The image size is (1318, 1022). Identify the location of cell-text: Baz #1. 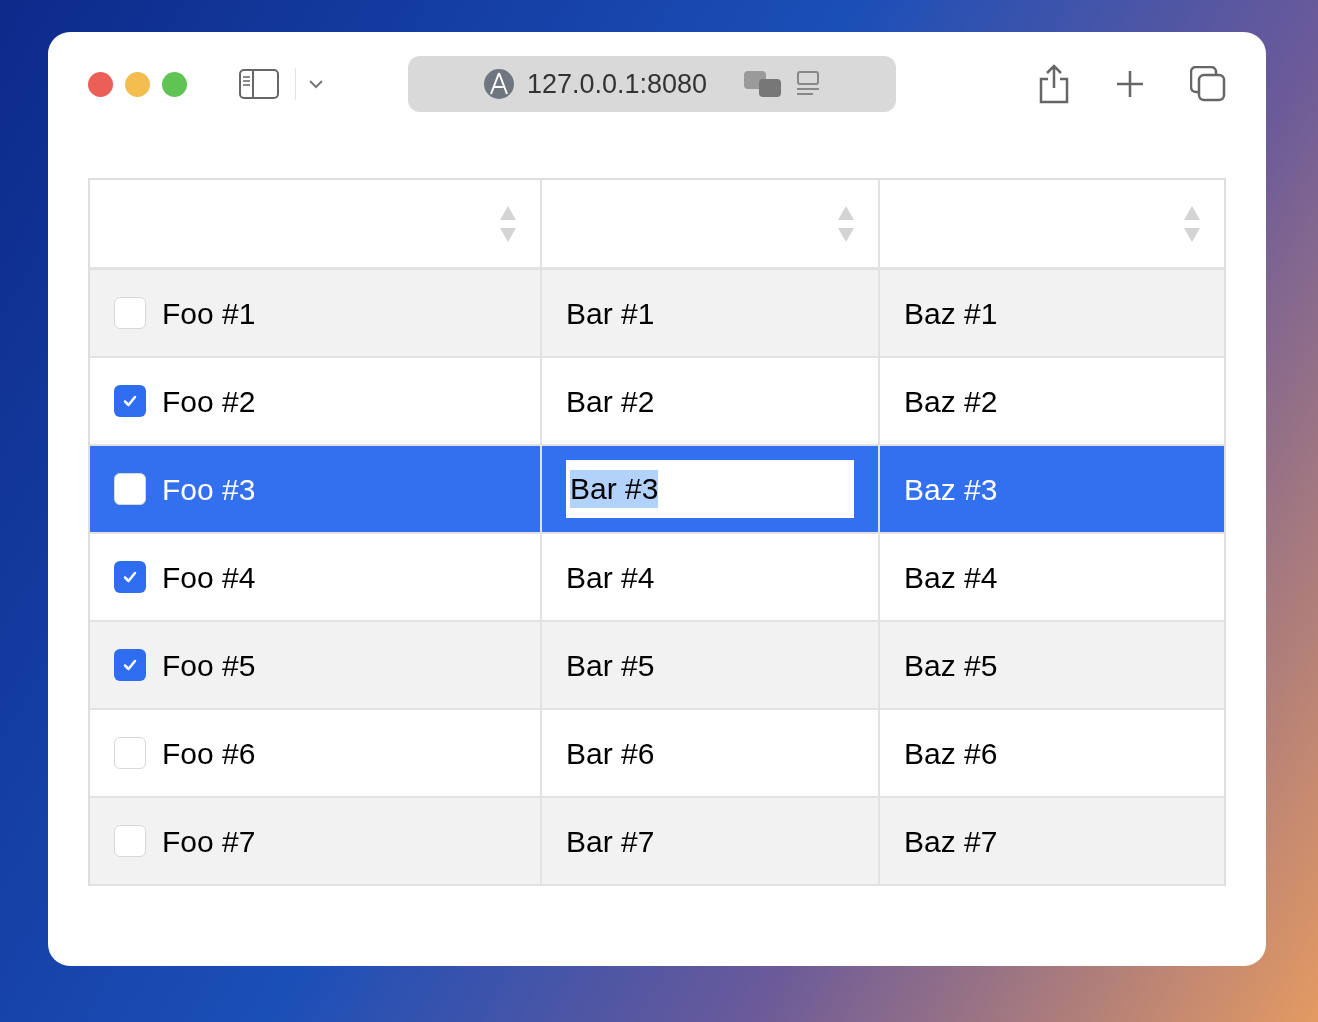
(951, 313).